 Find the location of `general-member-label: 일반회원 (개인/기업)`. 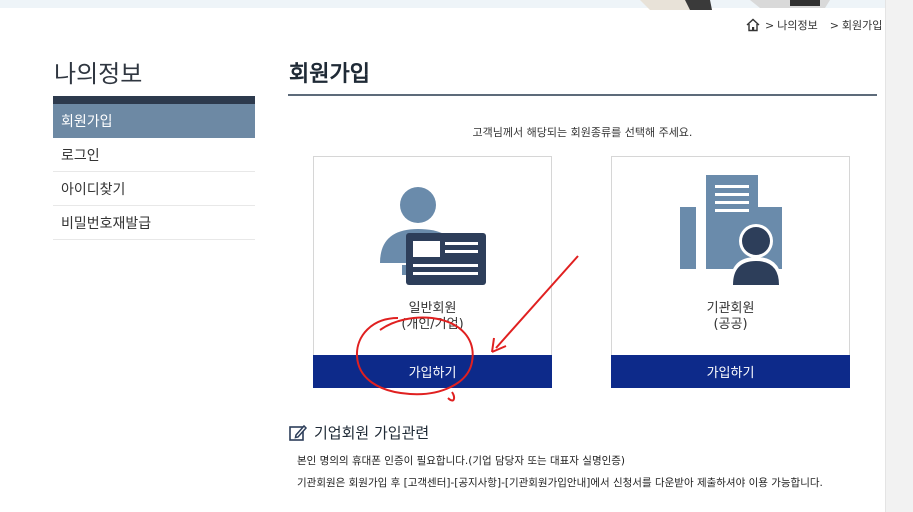

general-member-label: 일반회원 (개인/기업) is located at coordinates (432, 317).